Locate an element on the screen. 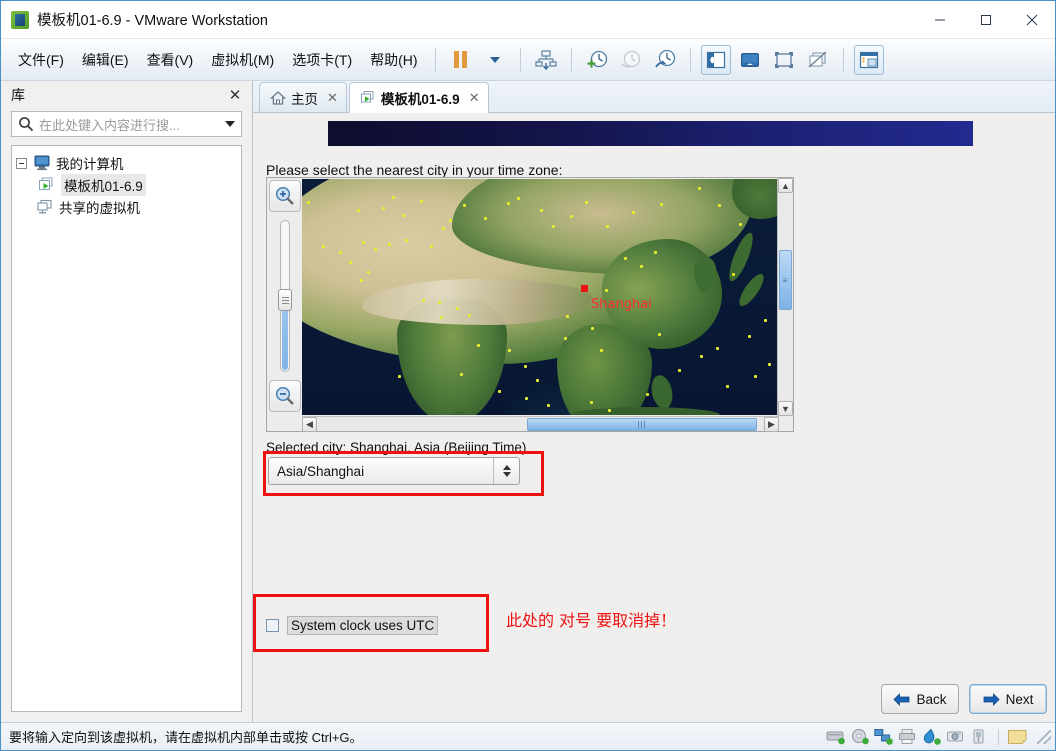  tab-label: 模板机01-6.9 is located at coordinates (420, 99).